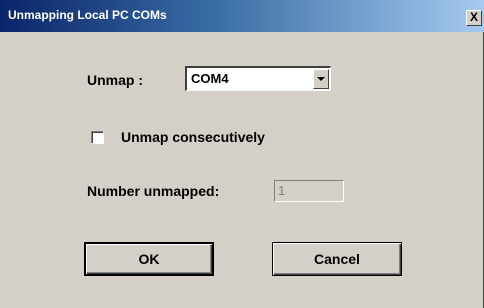 Image resolution: width=484 pixels, height=308 pixels. What do you see at coordinates (242, 16) in the screenshot?
I see `title-bar: Unmapping Local PC COMs X` at bounding box center [242, 16].